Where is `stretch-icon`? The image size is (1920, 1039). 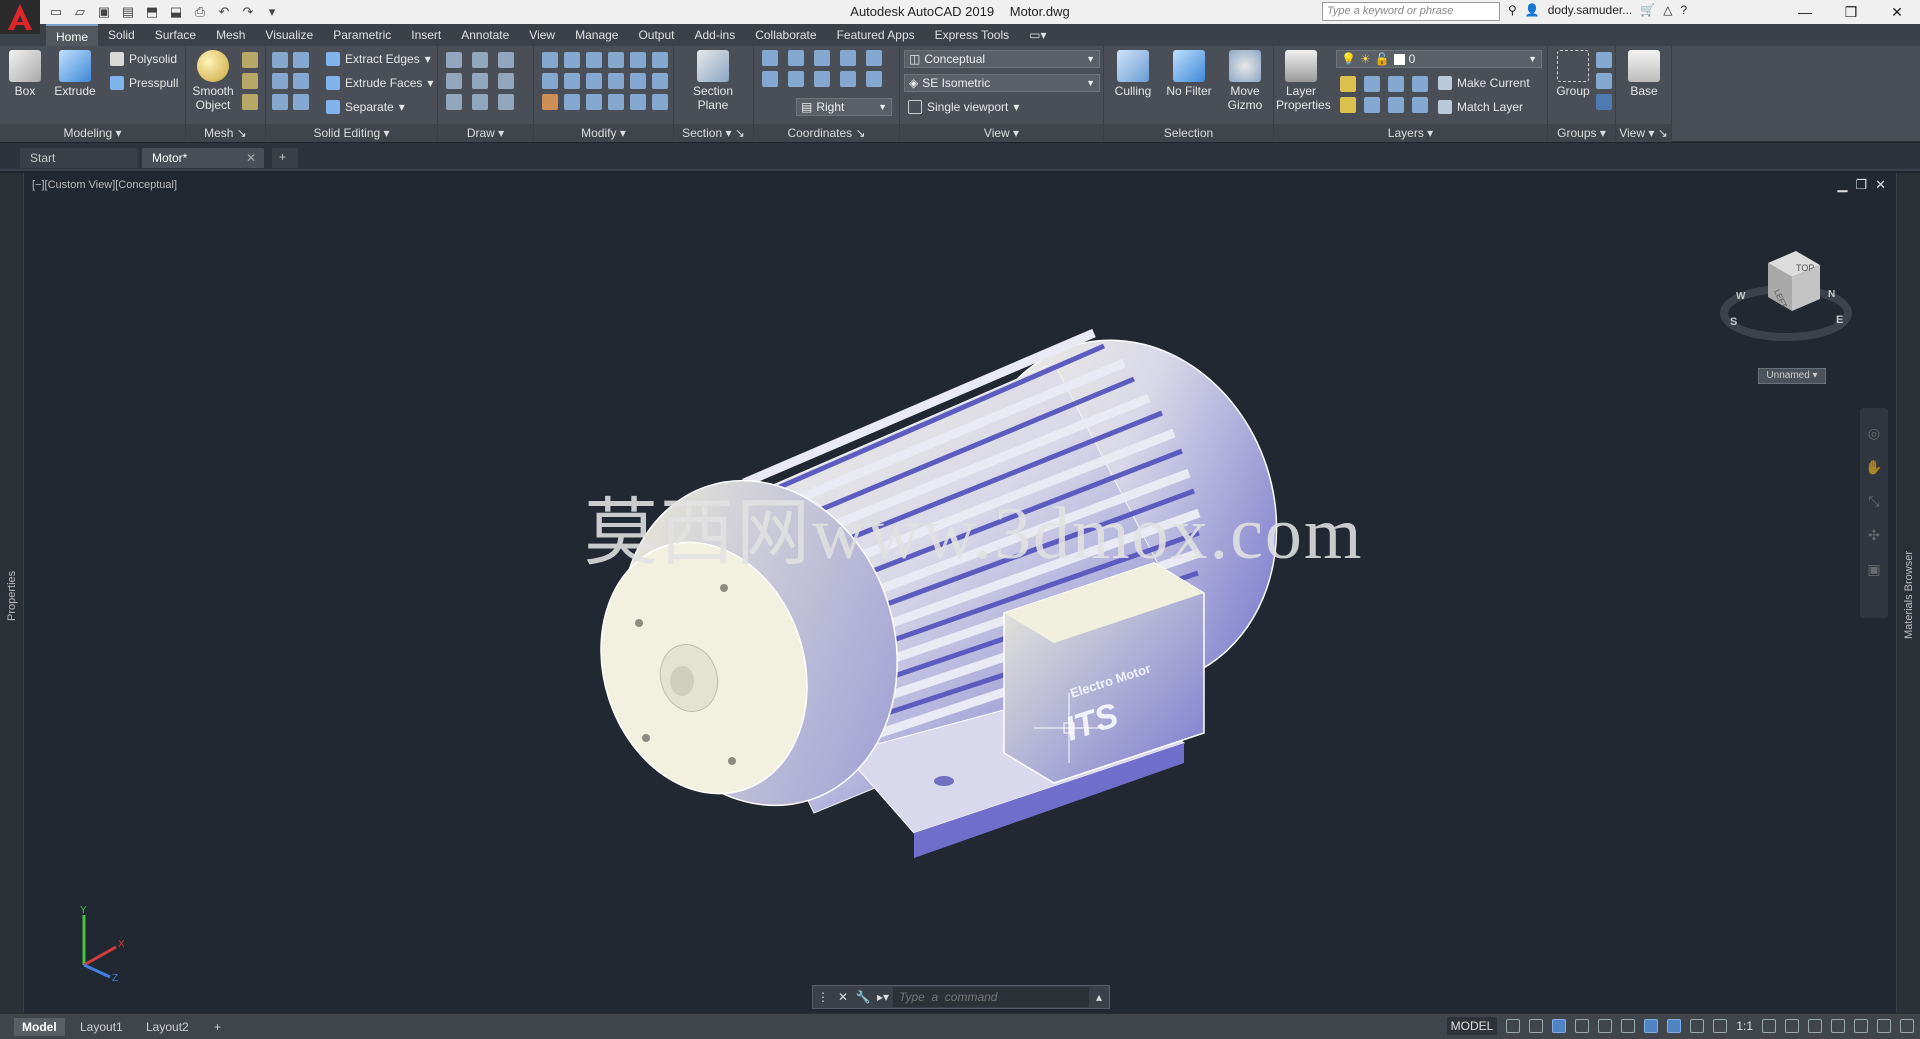 stretch-icon is located at coordinates (616, 81).